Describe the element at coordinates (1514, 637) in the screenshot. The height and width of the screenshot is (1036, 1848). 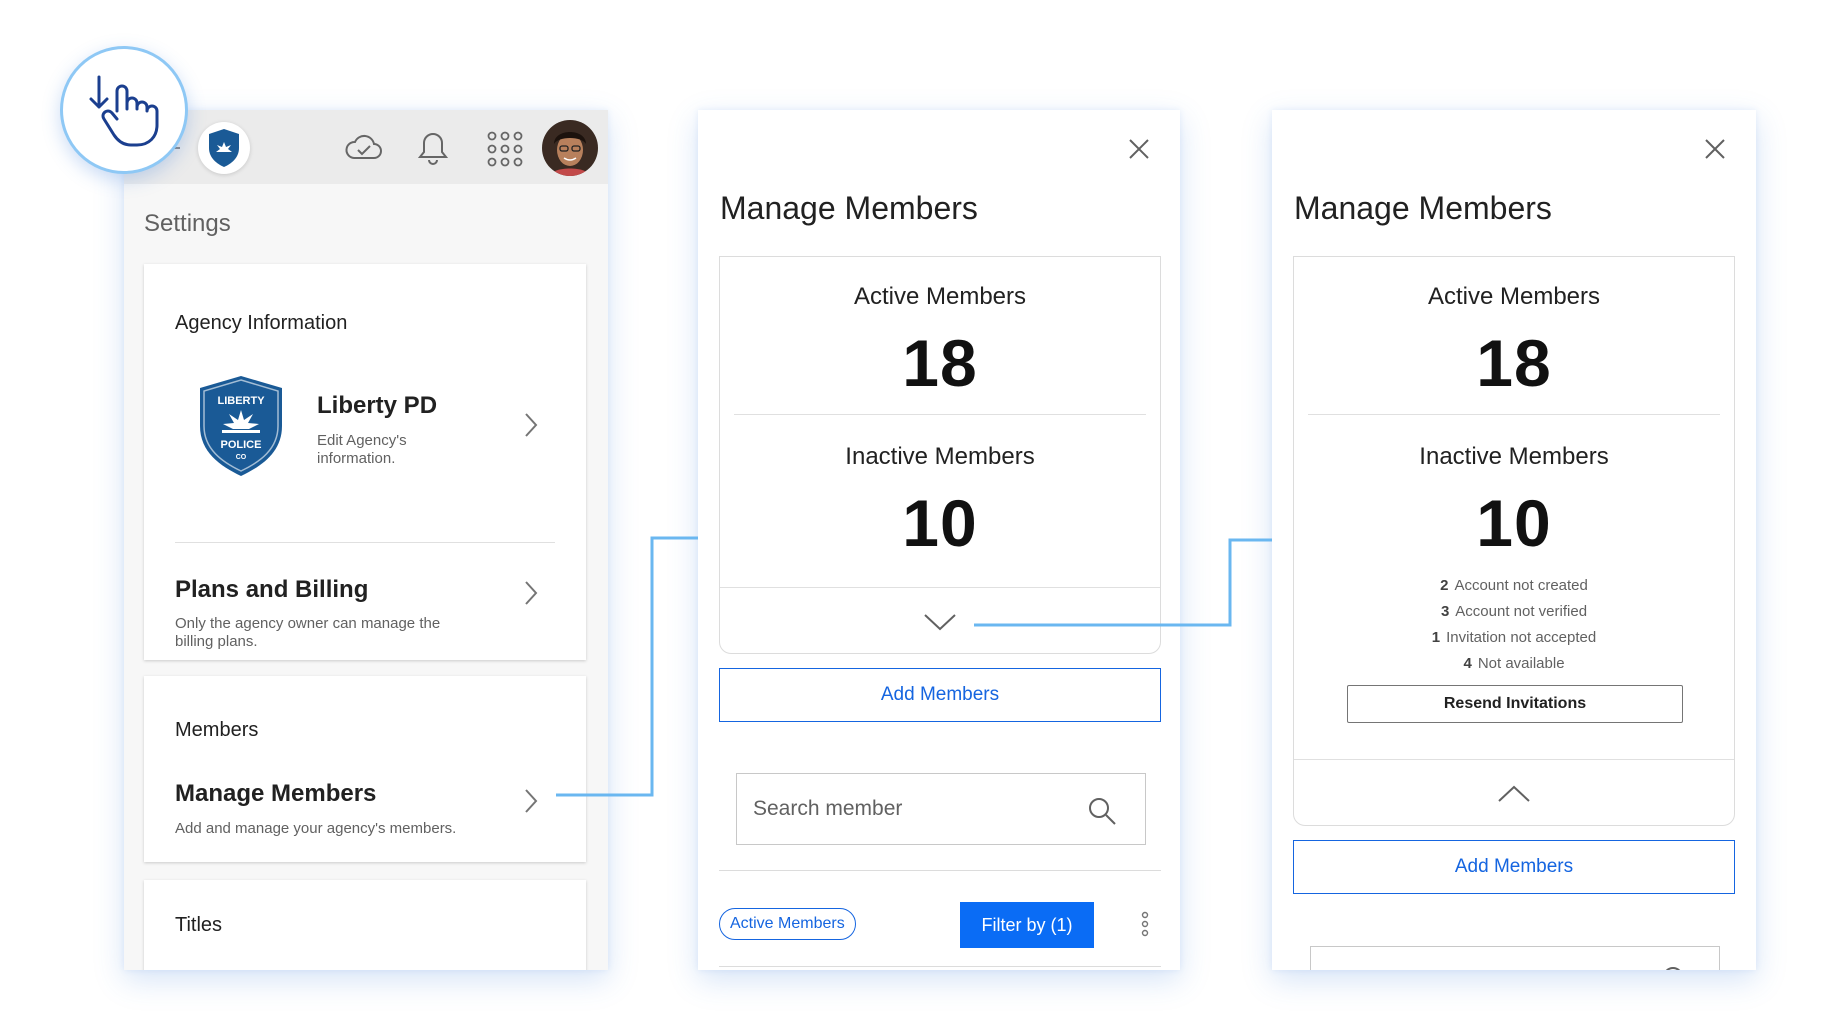
I see `breakdown-item: 1 Invitation not accepted` at that location.